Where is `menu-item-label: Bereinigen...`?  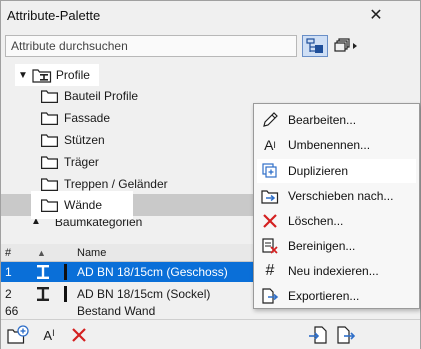 menu-item-label: Bereinigen... is located at coordinates (322, 246).